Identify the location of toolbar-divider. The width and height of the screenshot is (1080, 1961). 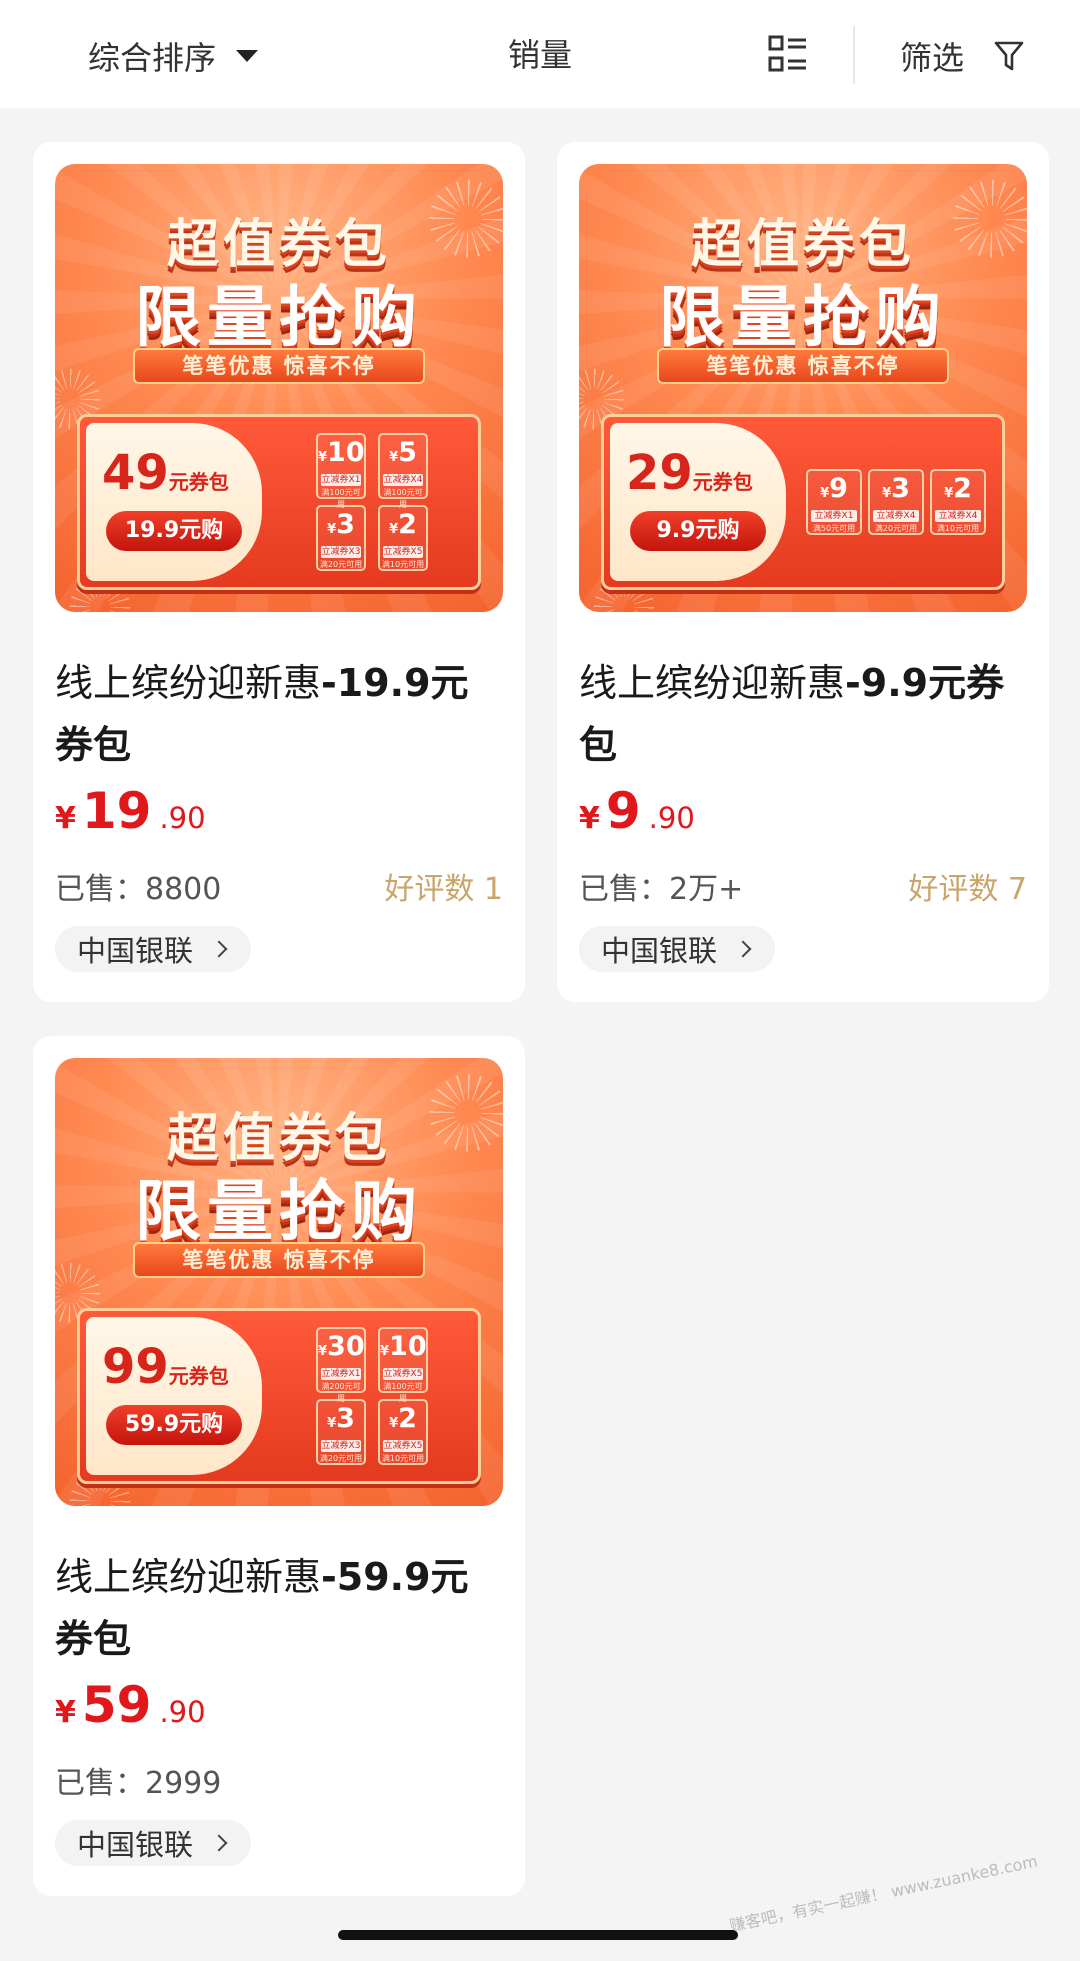
(854, 55).